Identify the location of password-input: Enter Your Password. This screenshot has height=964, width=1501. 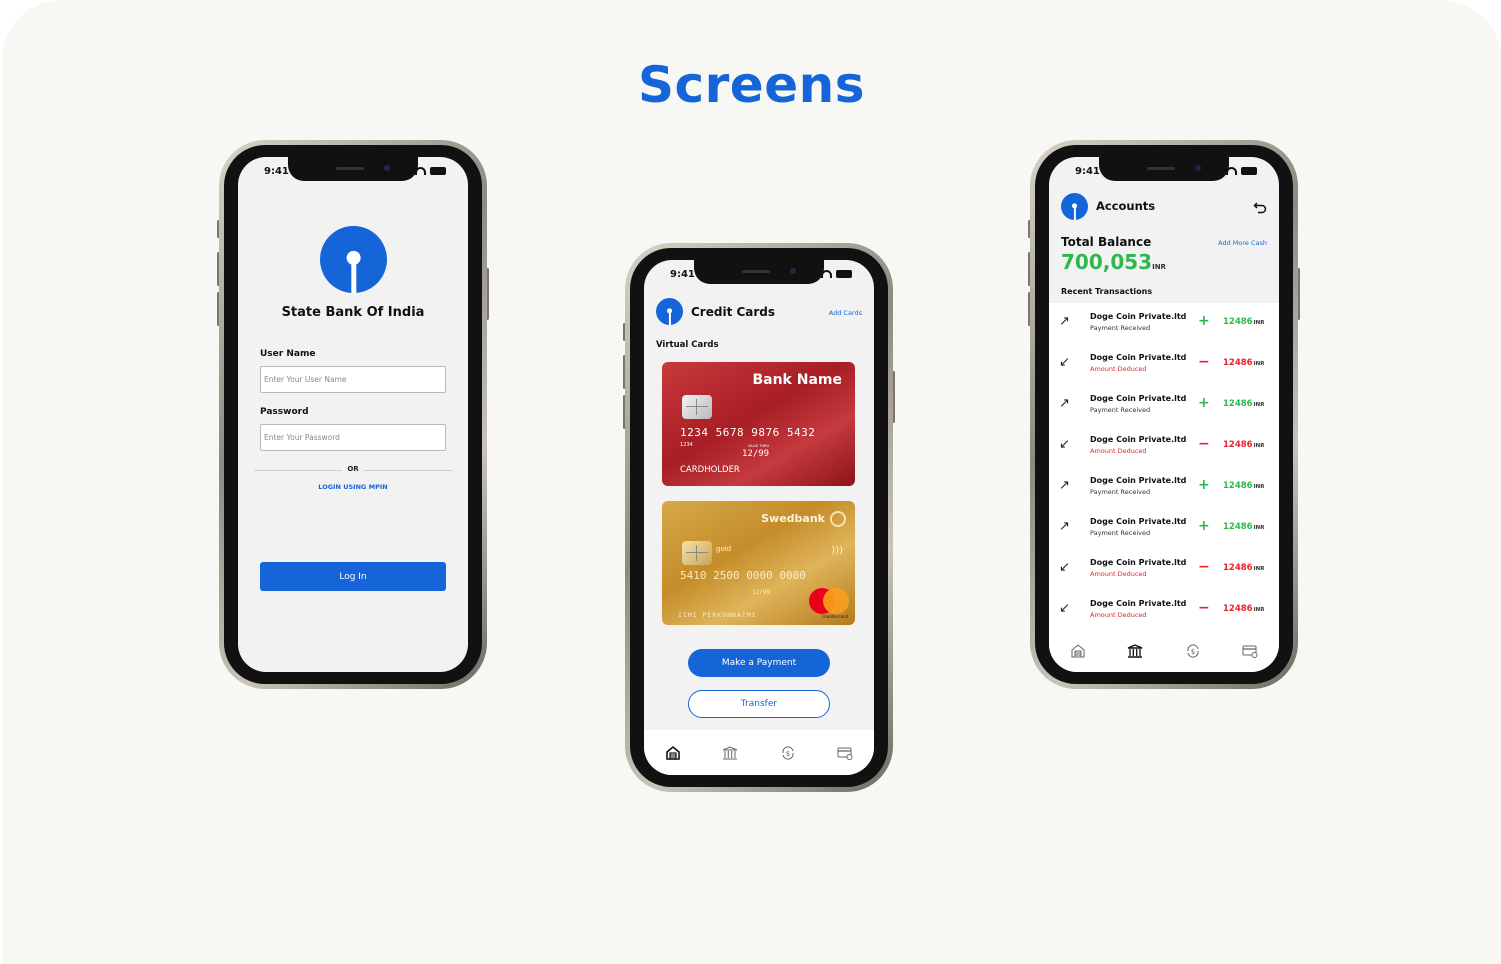
(353, 437).